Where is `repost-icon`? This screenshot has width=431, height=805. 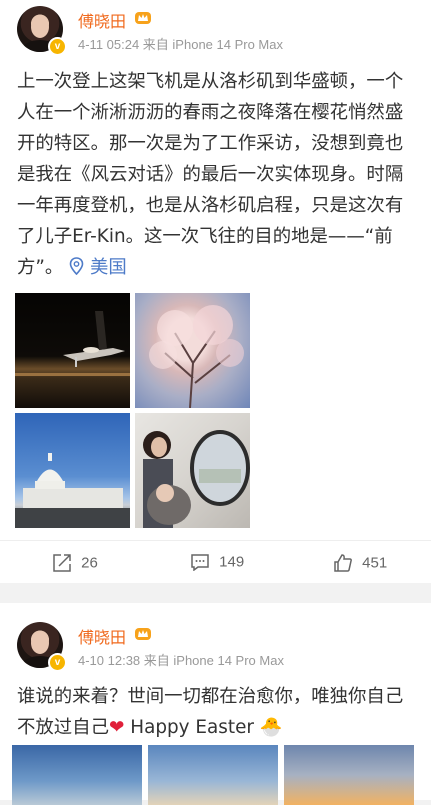 repost-icon is located at coordinates (62, 563).